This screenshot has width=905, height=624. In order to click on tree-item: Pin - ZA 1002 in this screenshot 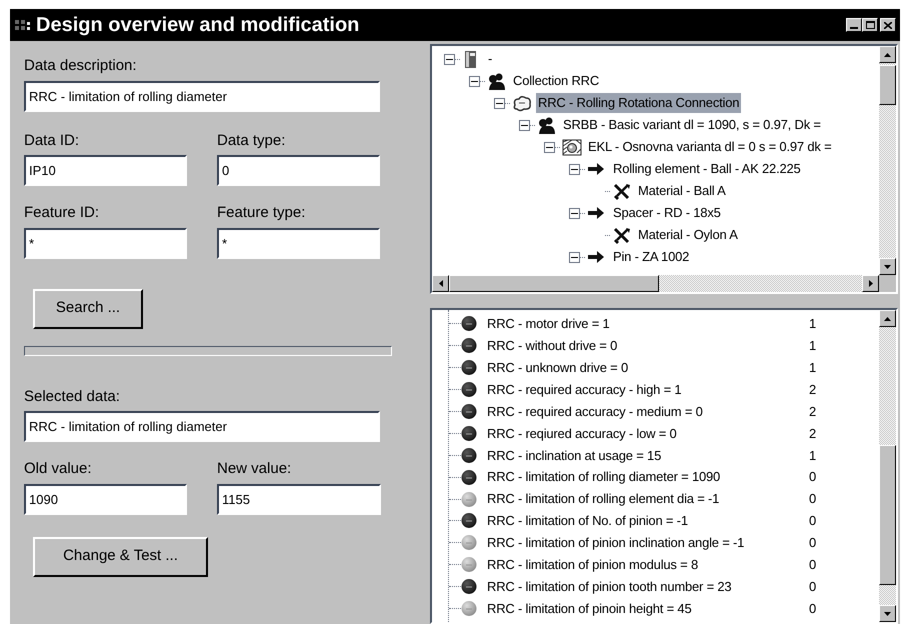, I will do `click(651, 257)`.